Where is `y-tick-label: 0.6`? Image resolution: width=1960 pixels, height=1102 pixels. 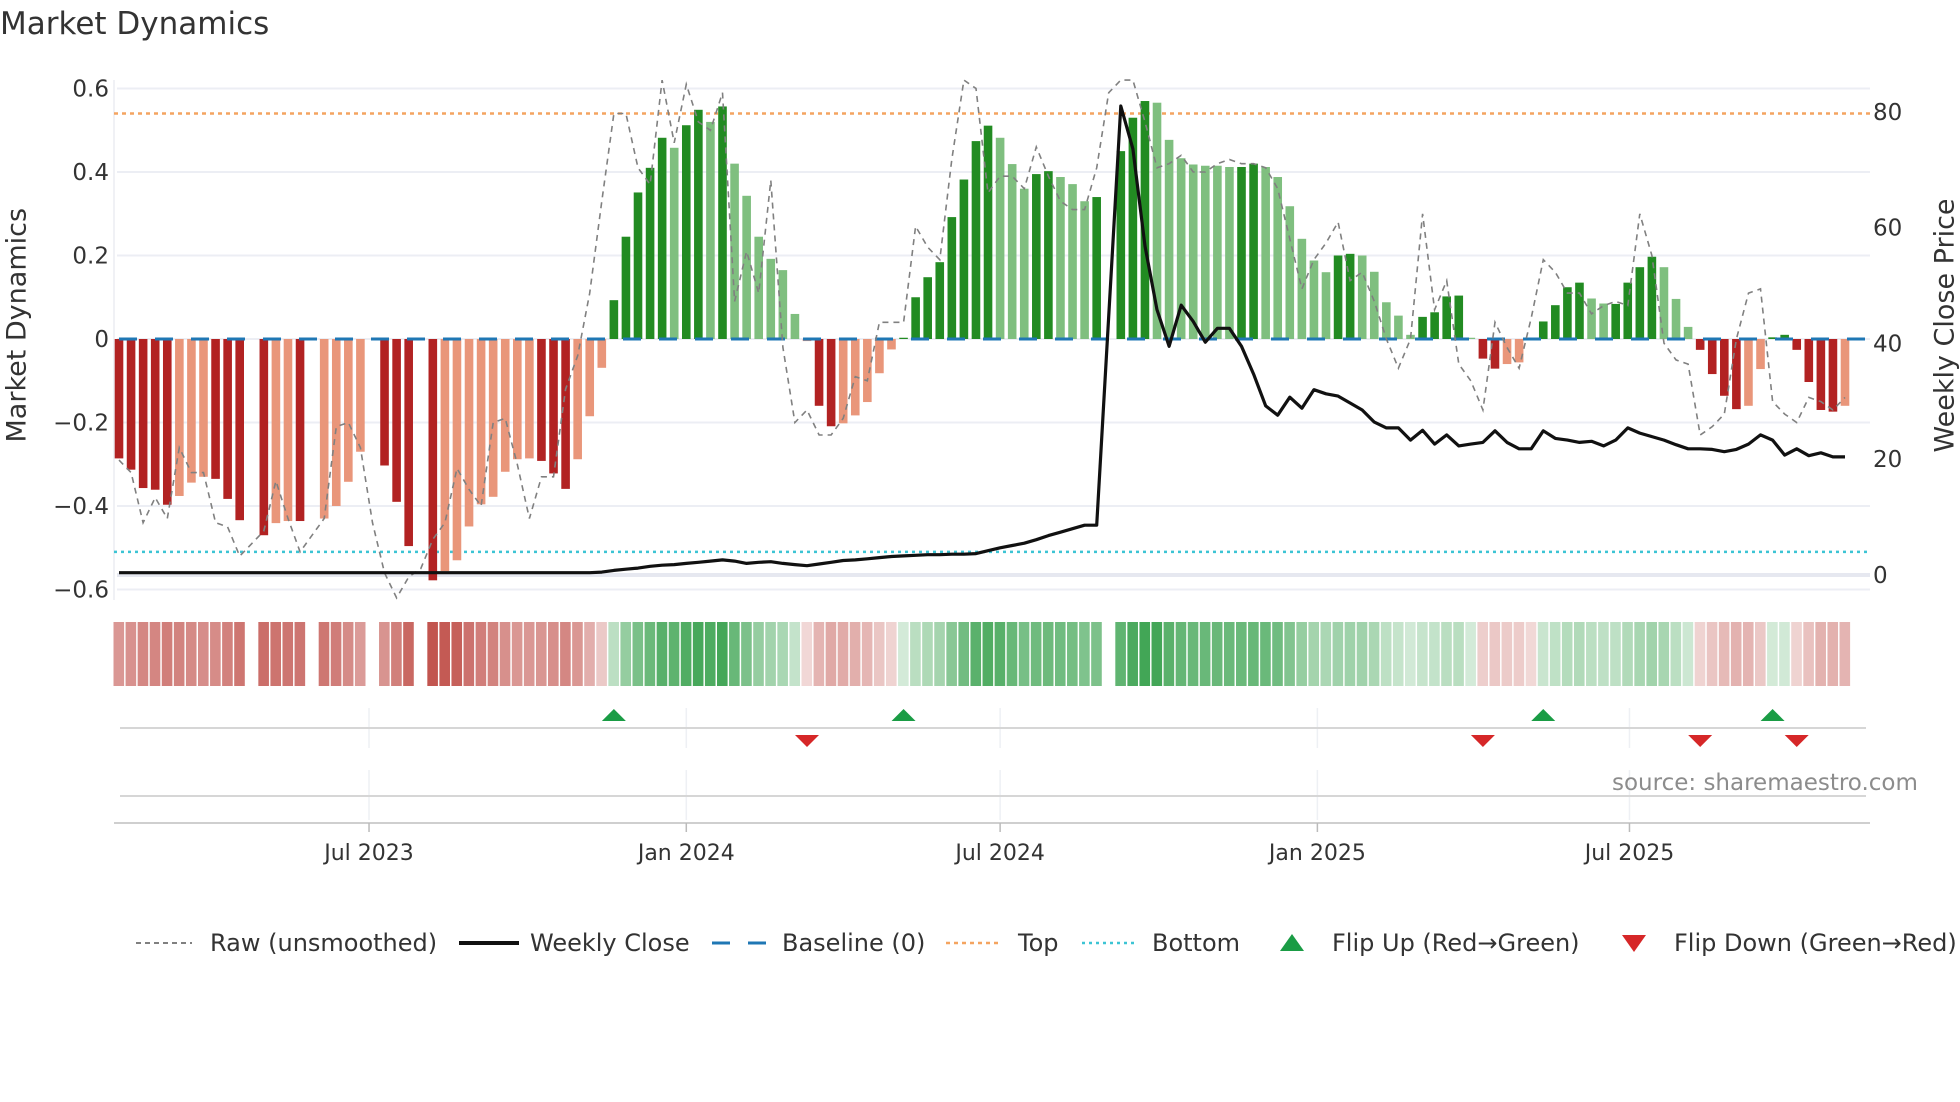
y-tick-label: 0.6 is located at coordinates (90, 90).